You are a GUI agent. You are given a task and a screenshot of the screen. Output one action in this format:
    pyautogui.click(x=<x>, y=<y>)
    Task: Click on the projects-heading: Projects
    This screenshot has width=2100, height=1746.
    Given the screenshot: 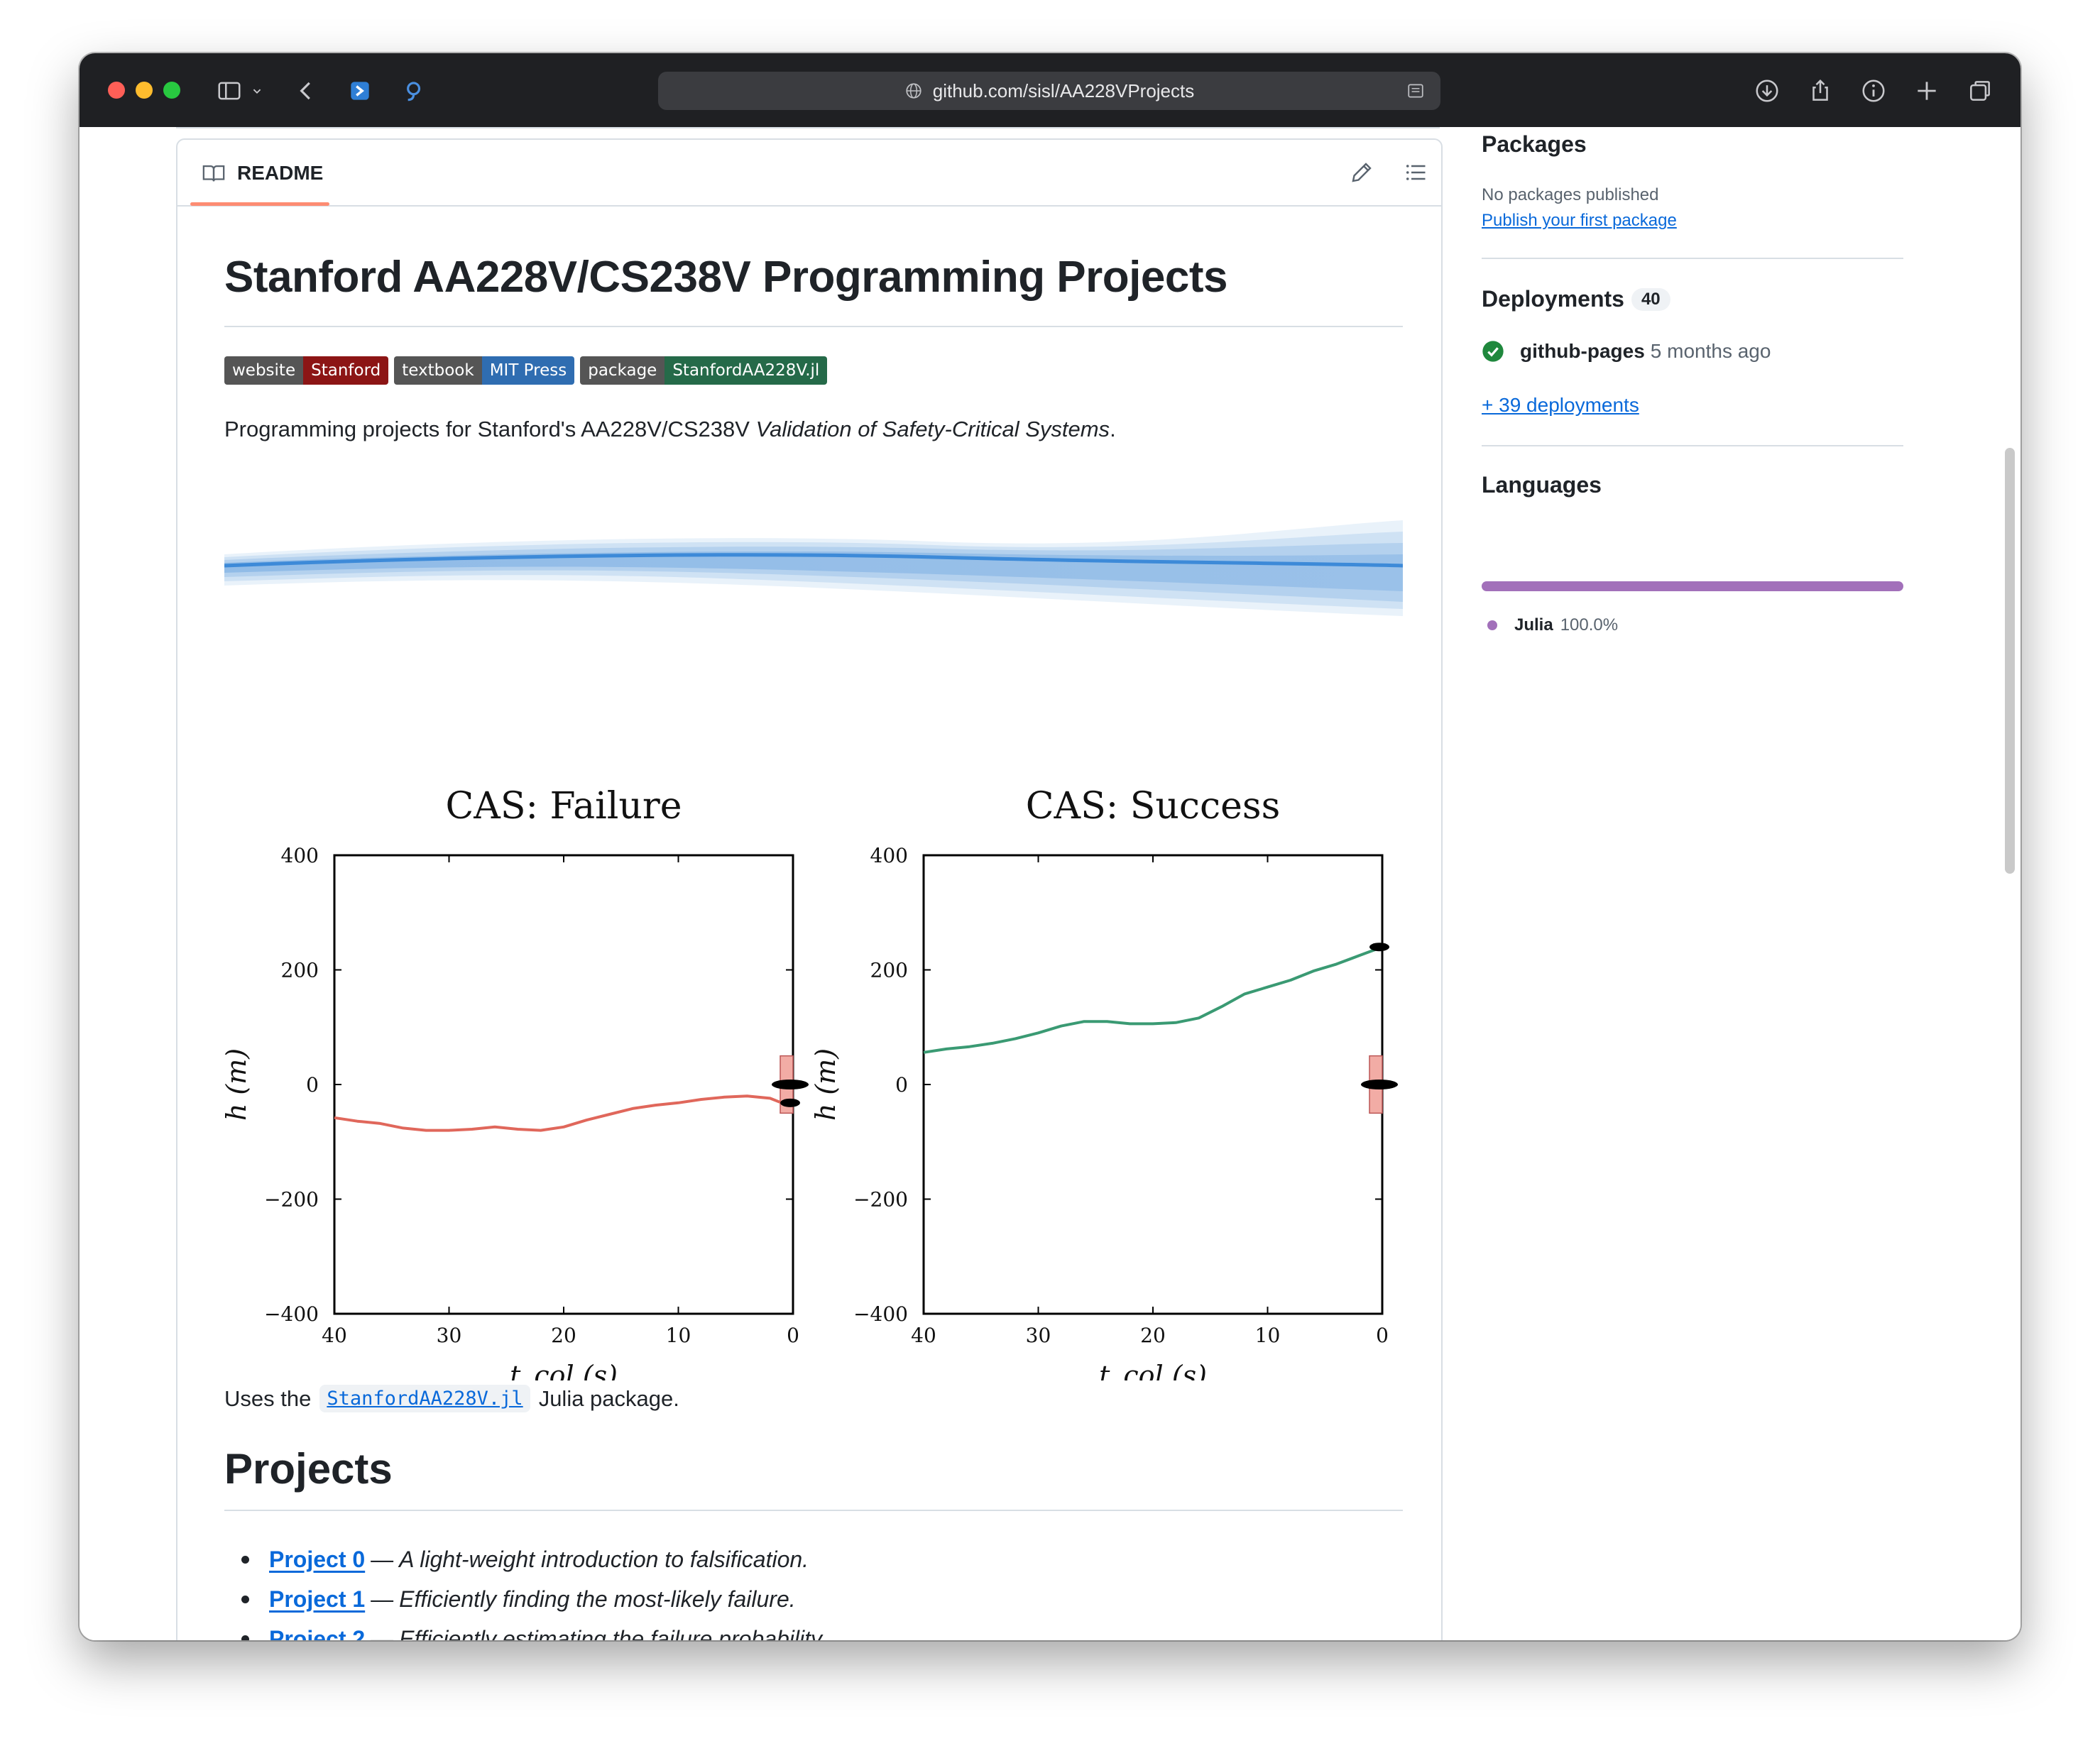 What is the action you would take?
    pyautogui.click(x=308, y=1469)
    